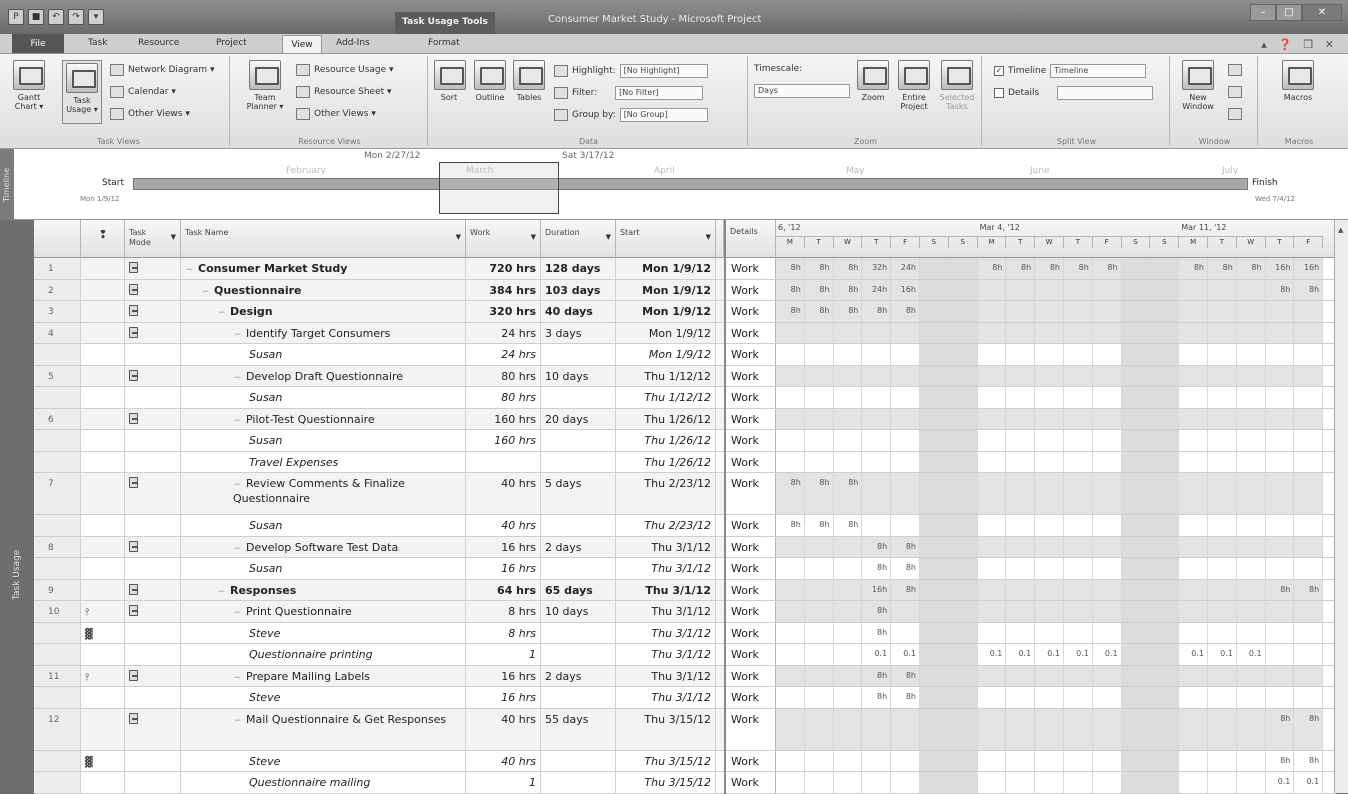 The height and width of the screenshot is (794, 1348). Describe the element at coordinates (38, 44) in the screenshot. I see `tab-file: File` at that location.